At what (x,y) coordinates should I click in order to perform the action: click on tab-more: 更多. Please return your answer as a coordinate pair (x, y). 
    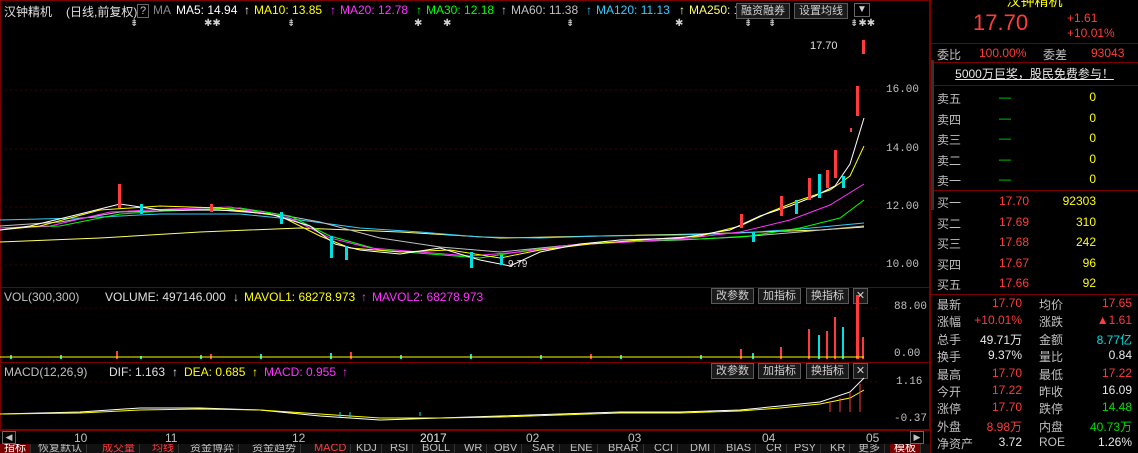
    Looking at the image, I should click on (869, 448).